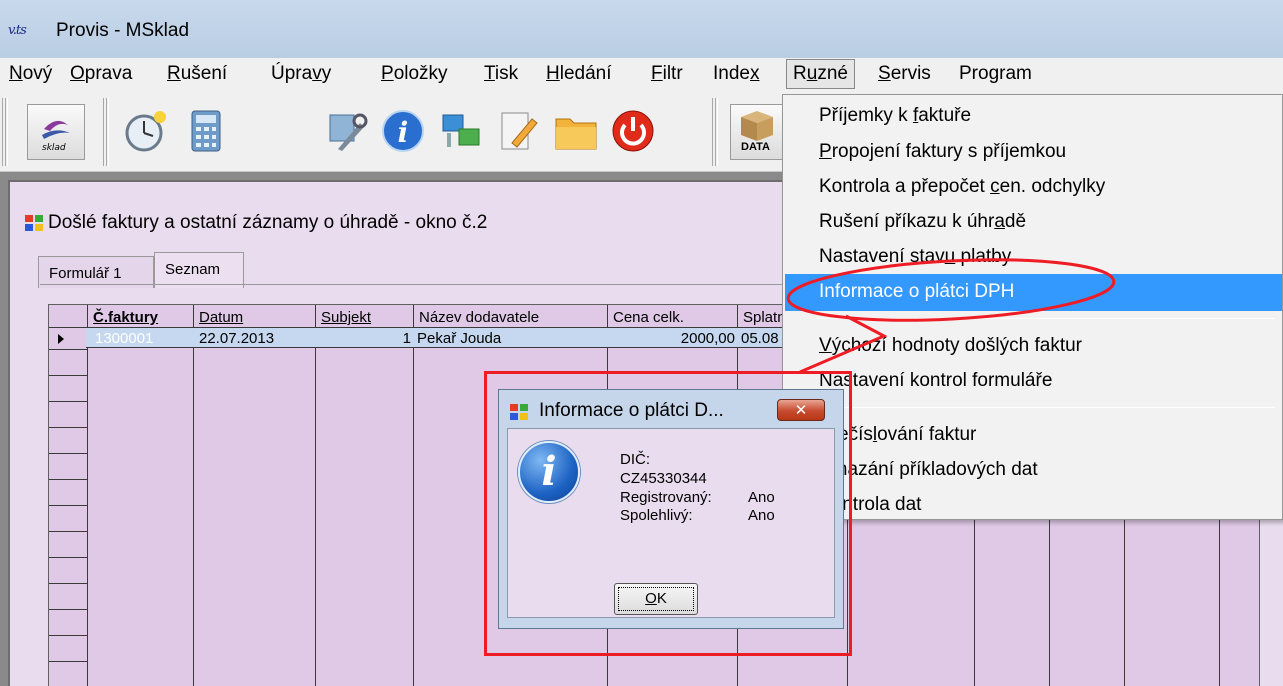 This screenshot has height=686, width=1283. Describe the element at coordinates (755, 147) in the screenshot. I see `data-label: DATA` at that location.